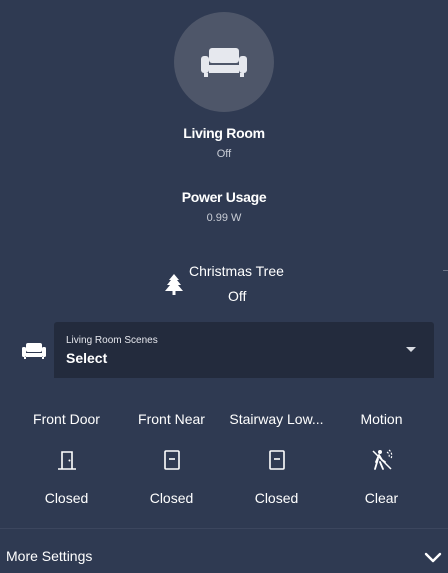 The height and width of the screenshot is (573, 448). I want to click on door-closed-icon, so click(66, 460).